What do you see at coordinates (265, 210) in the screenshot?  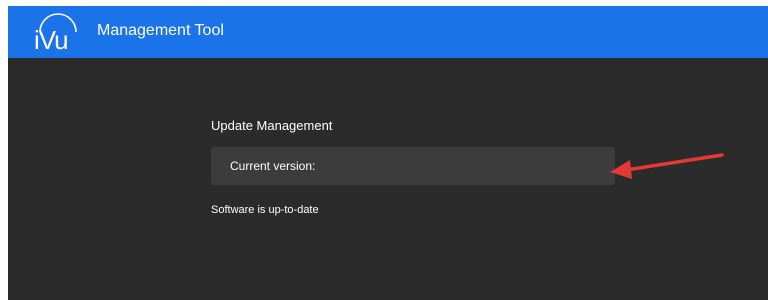 I see `update-status-text: Software is up-to-date` at bounding box center [265, 210].